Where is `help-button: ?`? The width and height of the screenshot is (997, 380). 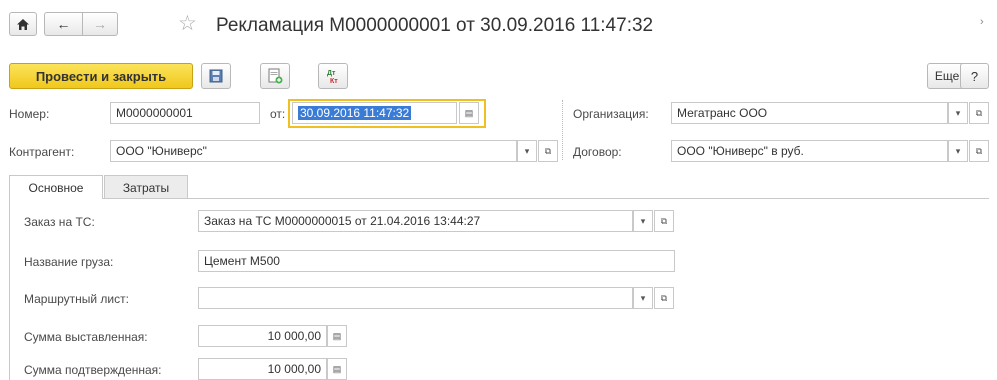
help-button: ? is located at coordinates (974, 76).